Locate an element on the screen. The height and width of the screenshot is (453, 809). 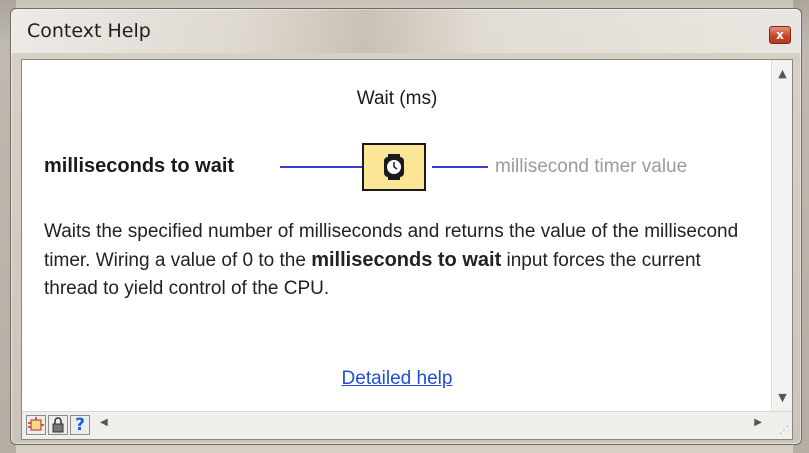
scroll-left-arrow-icon: ◀ is located at coordinates (104, 422).